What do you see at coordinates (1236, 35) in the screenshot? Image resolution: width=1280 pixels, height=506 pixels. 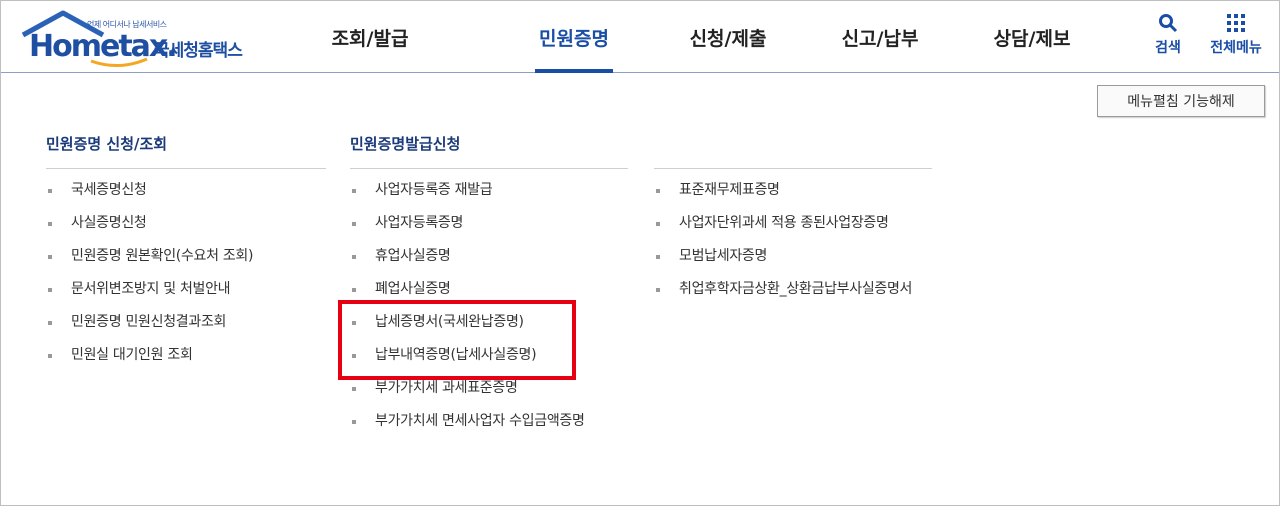 I see `full-menu-button: 전체메뉴` at bounding box center [1236, 35].